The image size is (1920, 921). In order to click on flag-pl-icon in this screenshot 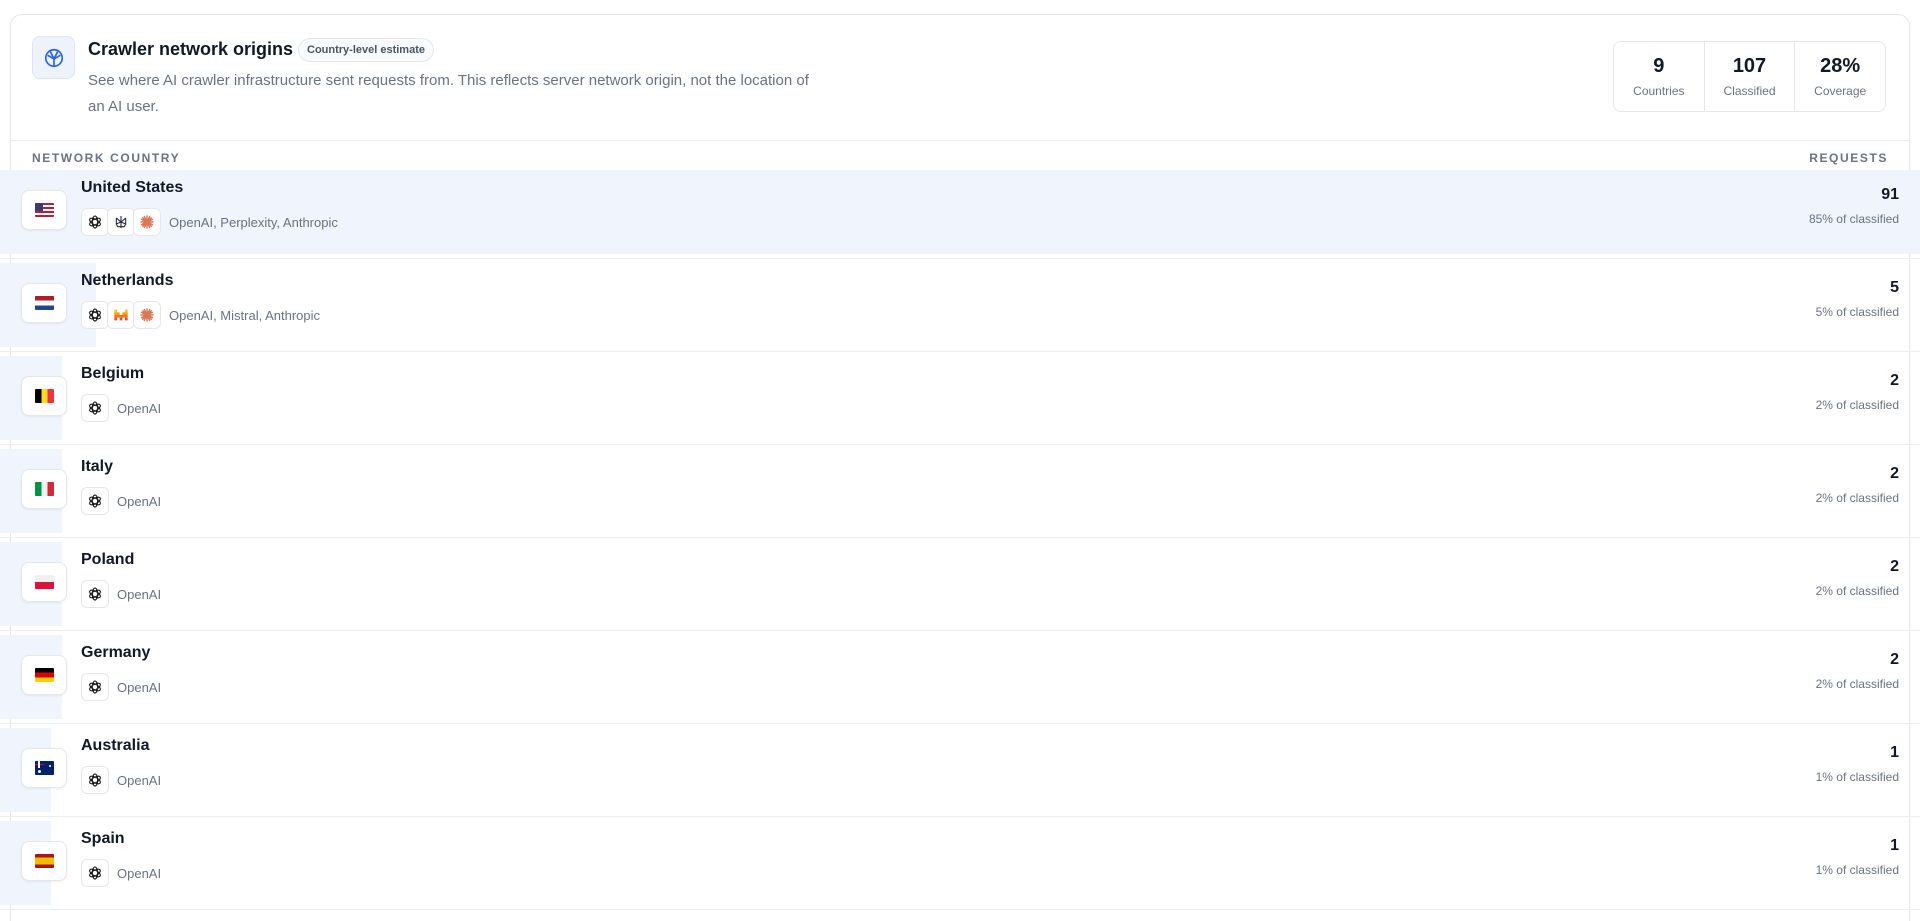, I will do `click(44, 582)`.